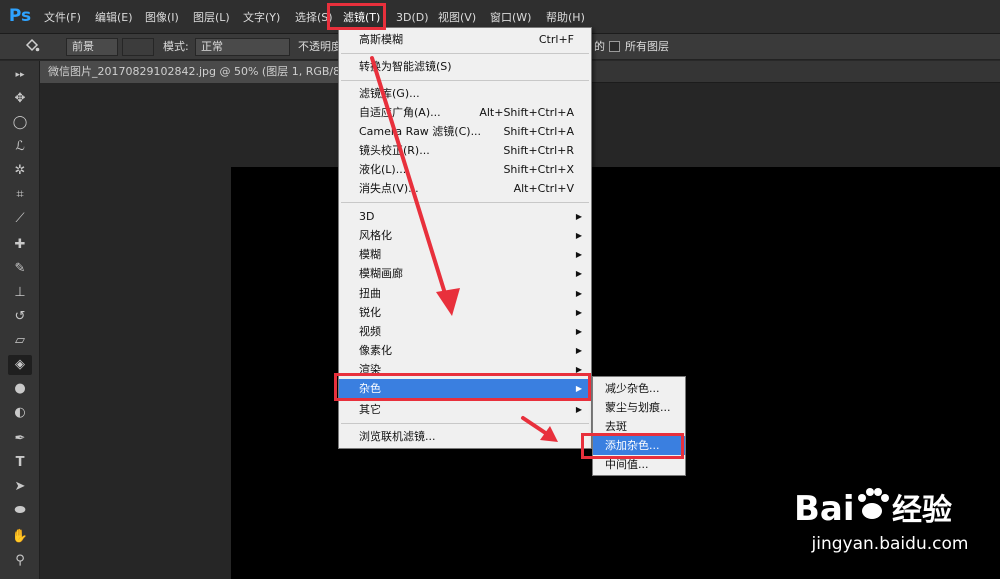  What do you see at coordinates (409, 179) in the screenshot?
I see `annotation-arrow-down` at bounding box center [409, 179].